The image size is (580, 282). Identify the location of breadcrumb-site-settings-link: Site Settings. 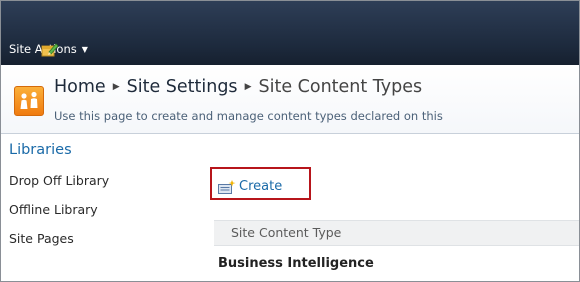
(182, 87).